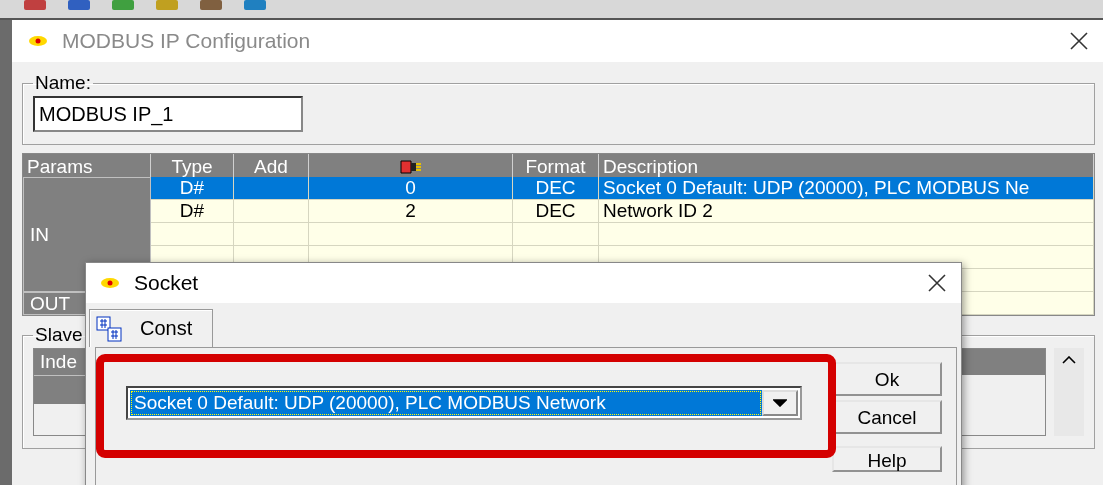 The image size is (1103, 485). Describe the element at coordinates (846, 166) in the screenshot. I see `column-header: Description` at that location.